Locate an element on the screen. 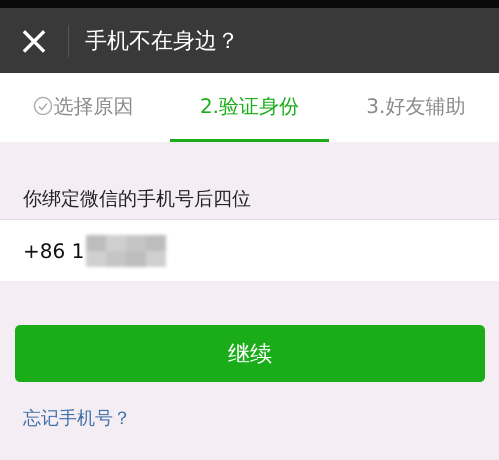 The height and width of the screenshot is (460, 499). field-label: 你绑定微信的手机号后四位 is located at coordinates (137, 199).